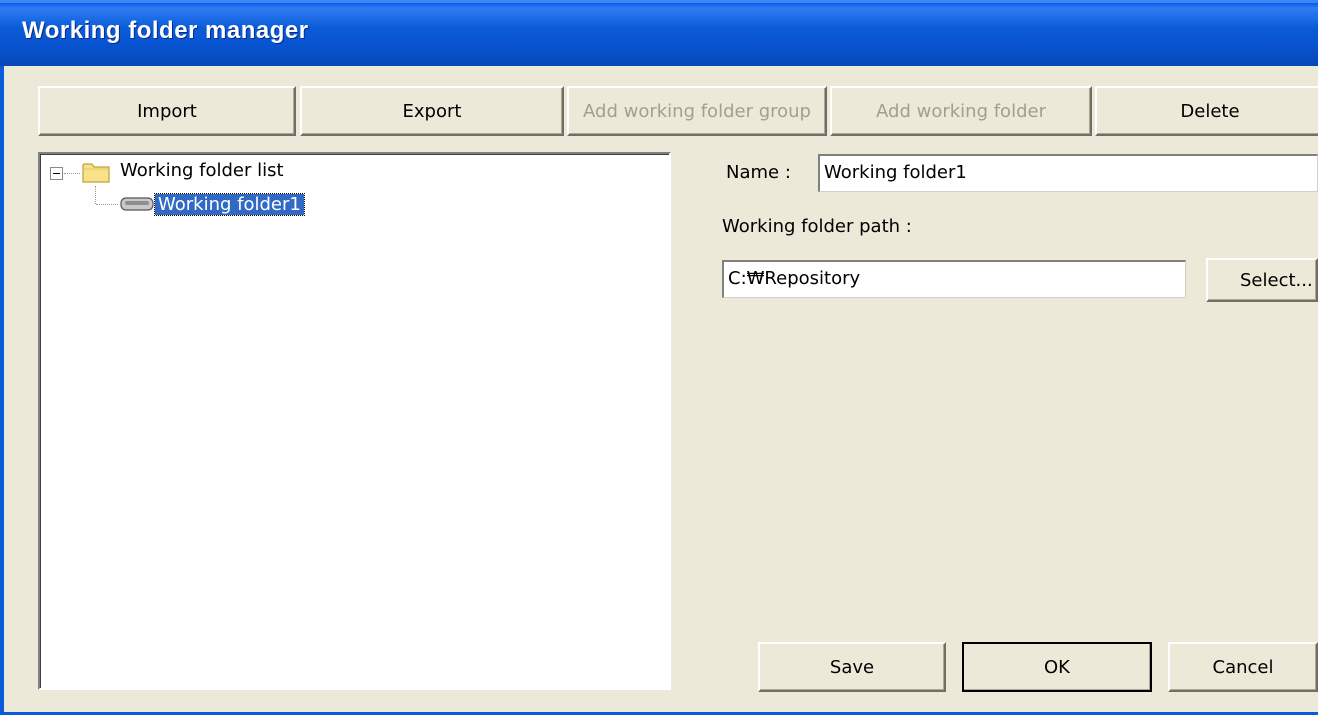 The image size is (1318, 715). I want to click on save-button-label: Save, so click(852, 667).